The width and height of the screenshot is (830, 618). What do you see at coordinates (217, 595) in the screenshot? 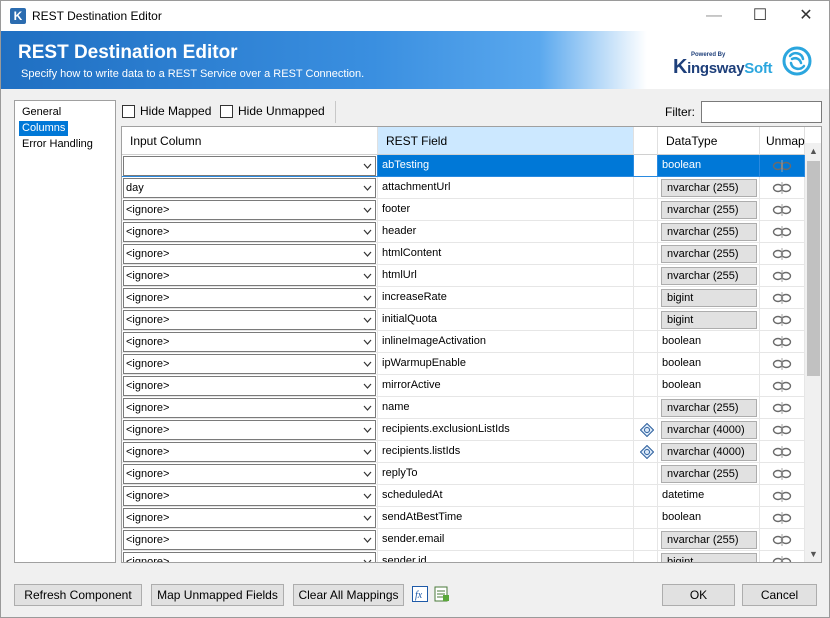
I see `map-unmapped-fields-button: Map Unmapped Fields` at bounding box center [217, 595].